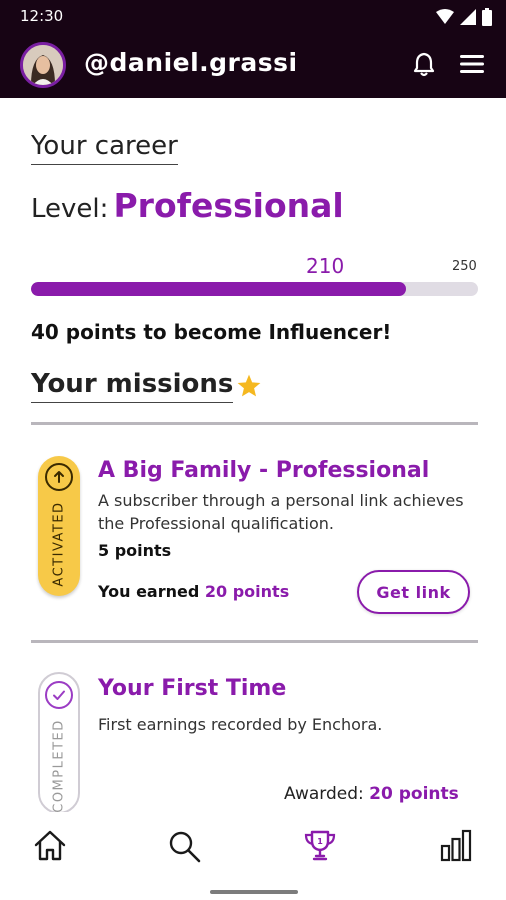  Describe the element at coordinates (192, 688) in the screenshot. I see `mission-title: Your First Time` at that location.